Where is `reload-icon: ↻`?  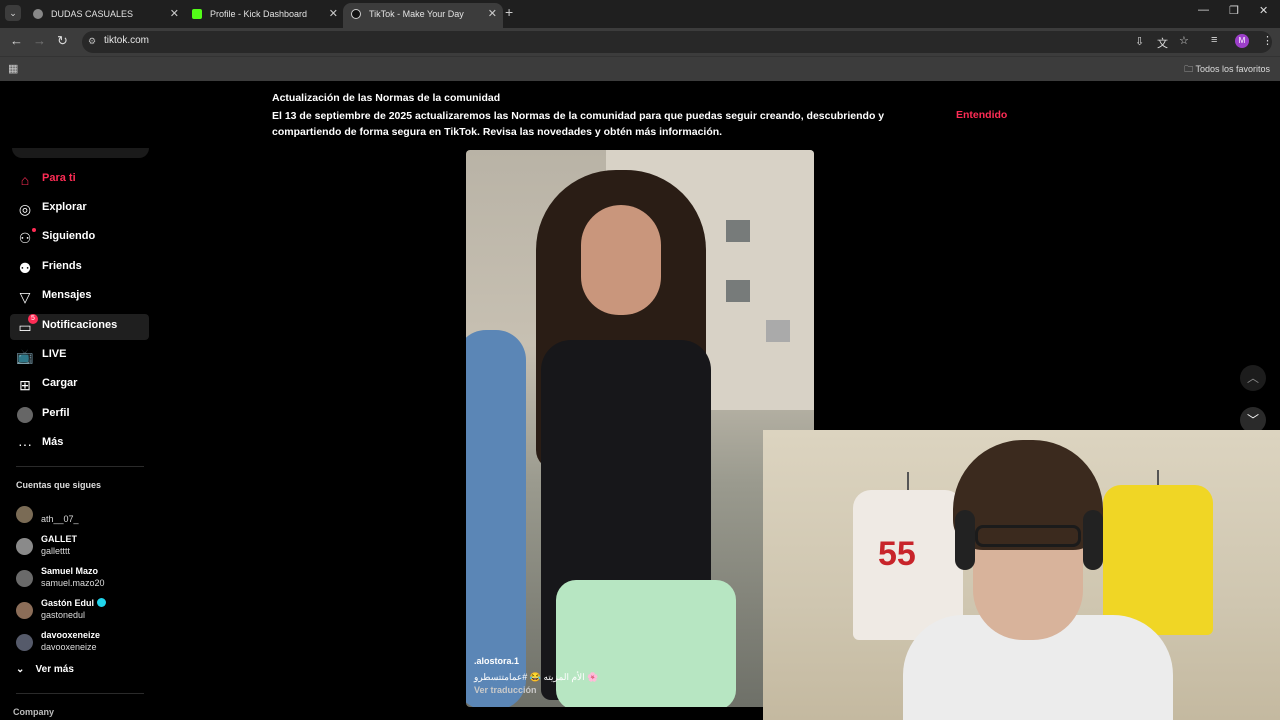
reload-icon: ↻ is located at coordinates (62, 41).